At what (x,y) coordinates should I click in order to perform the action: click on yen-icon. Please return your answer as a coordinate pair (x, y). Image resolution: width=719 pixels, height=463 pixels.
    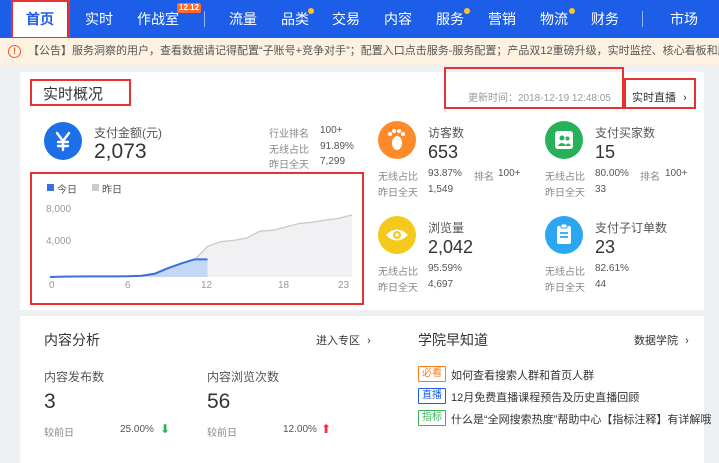
    Looking at the image, I should click on (63, 141).